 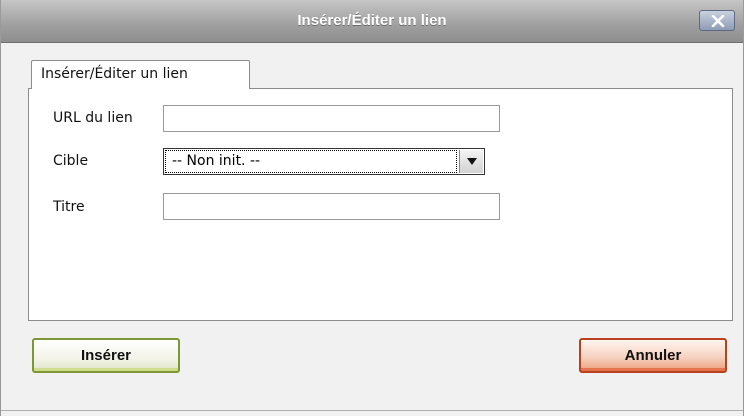 I want to click on close-icon, so click(x=718, y=21).